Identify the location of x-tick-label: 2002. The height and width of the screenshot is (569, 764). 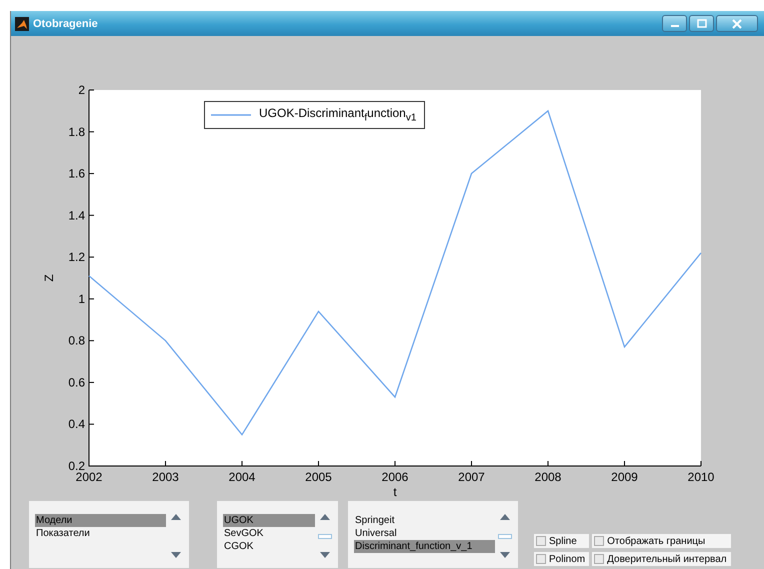
(89, 477).